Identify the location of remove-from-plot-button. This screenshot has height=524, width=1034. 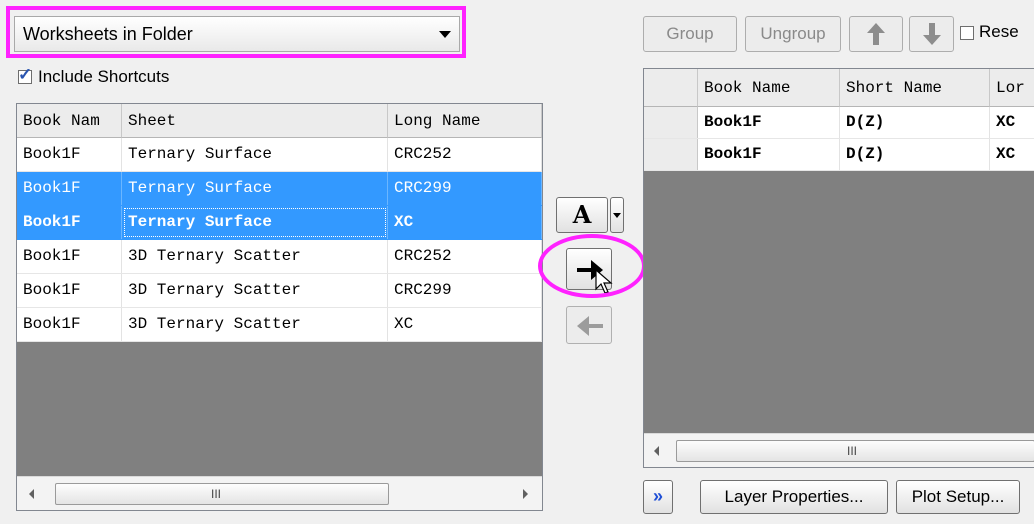
(589, 325).